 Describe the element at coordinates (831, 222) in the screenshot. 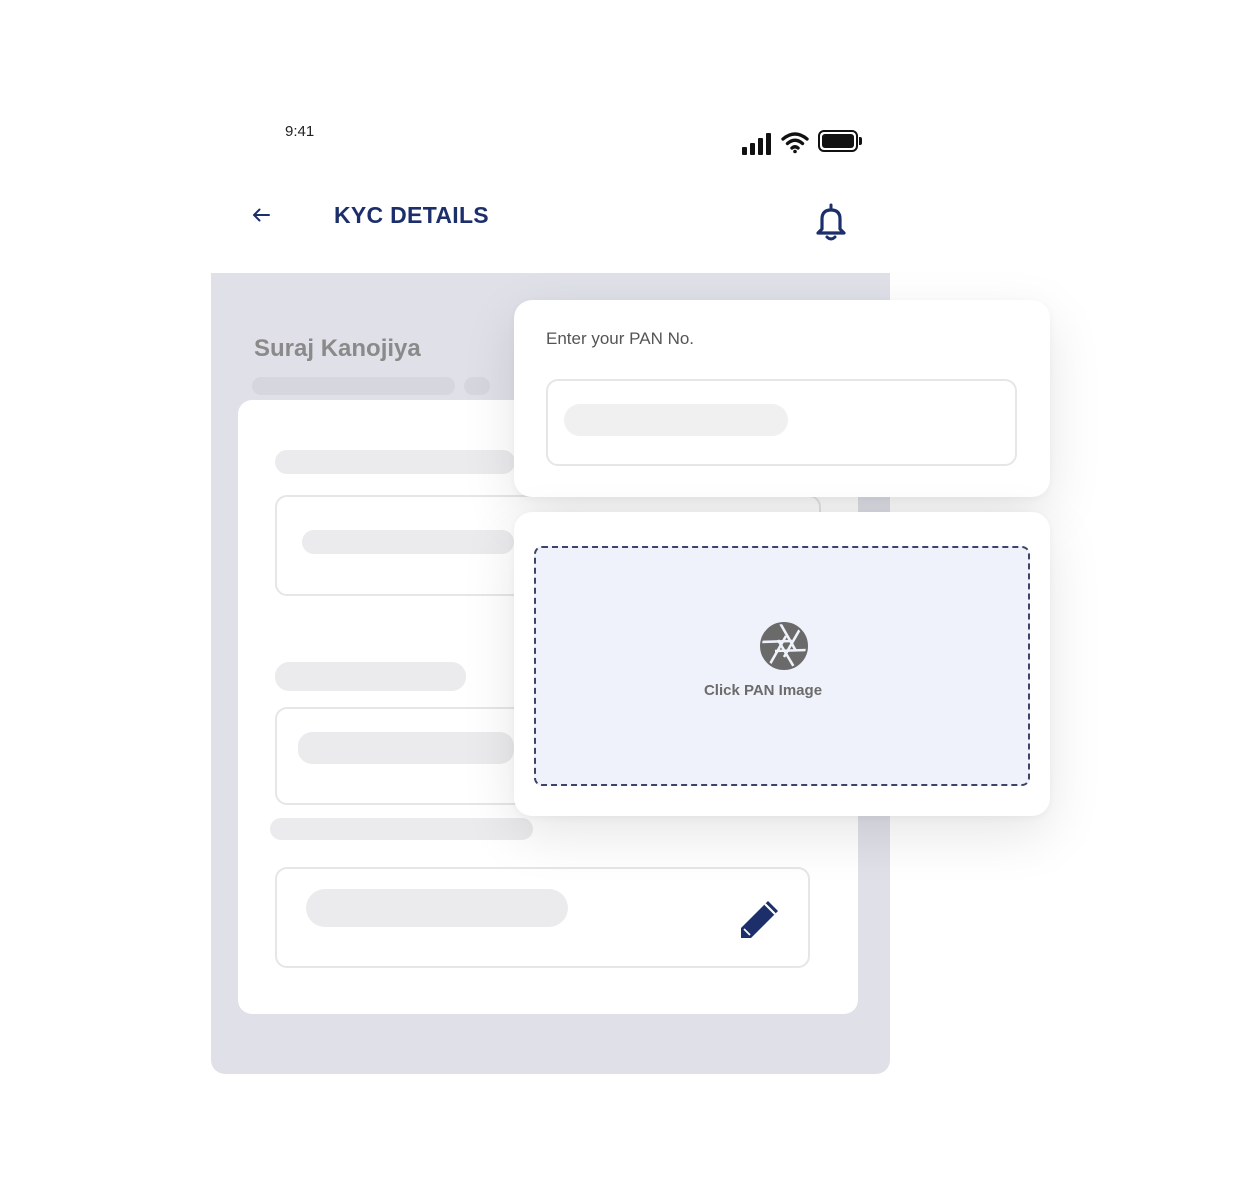

I see `bell-icon` at that location.